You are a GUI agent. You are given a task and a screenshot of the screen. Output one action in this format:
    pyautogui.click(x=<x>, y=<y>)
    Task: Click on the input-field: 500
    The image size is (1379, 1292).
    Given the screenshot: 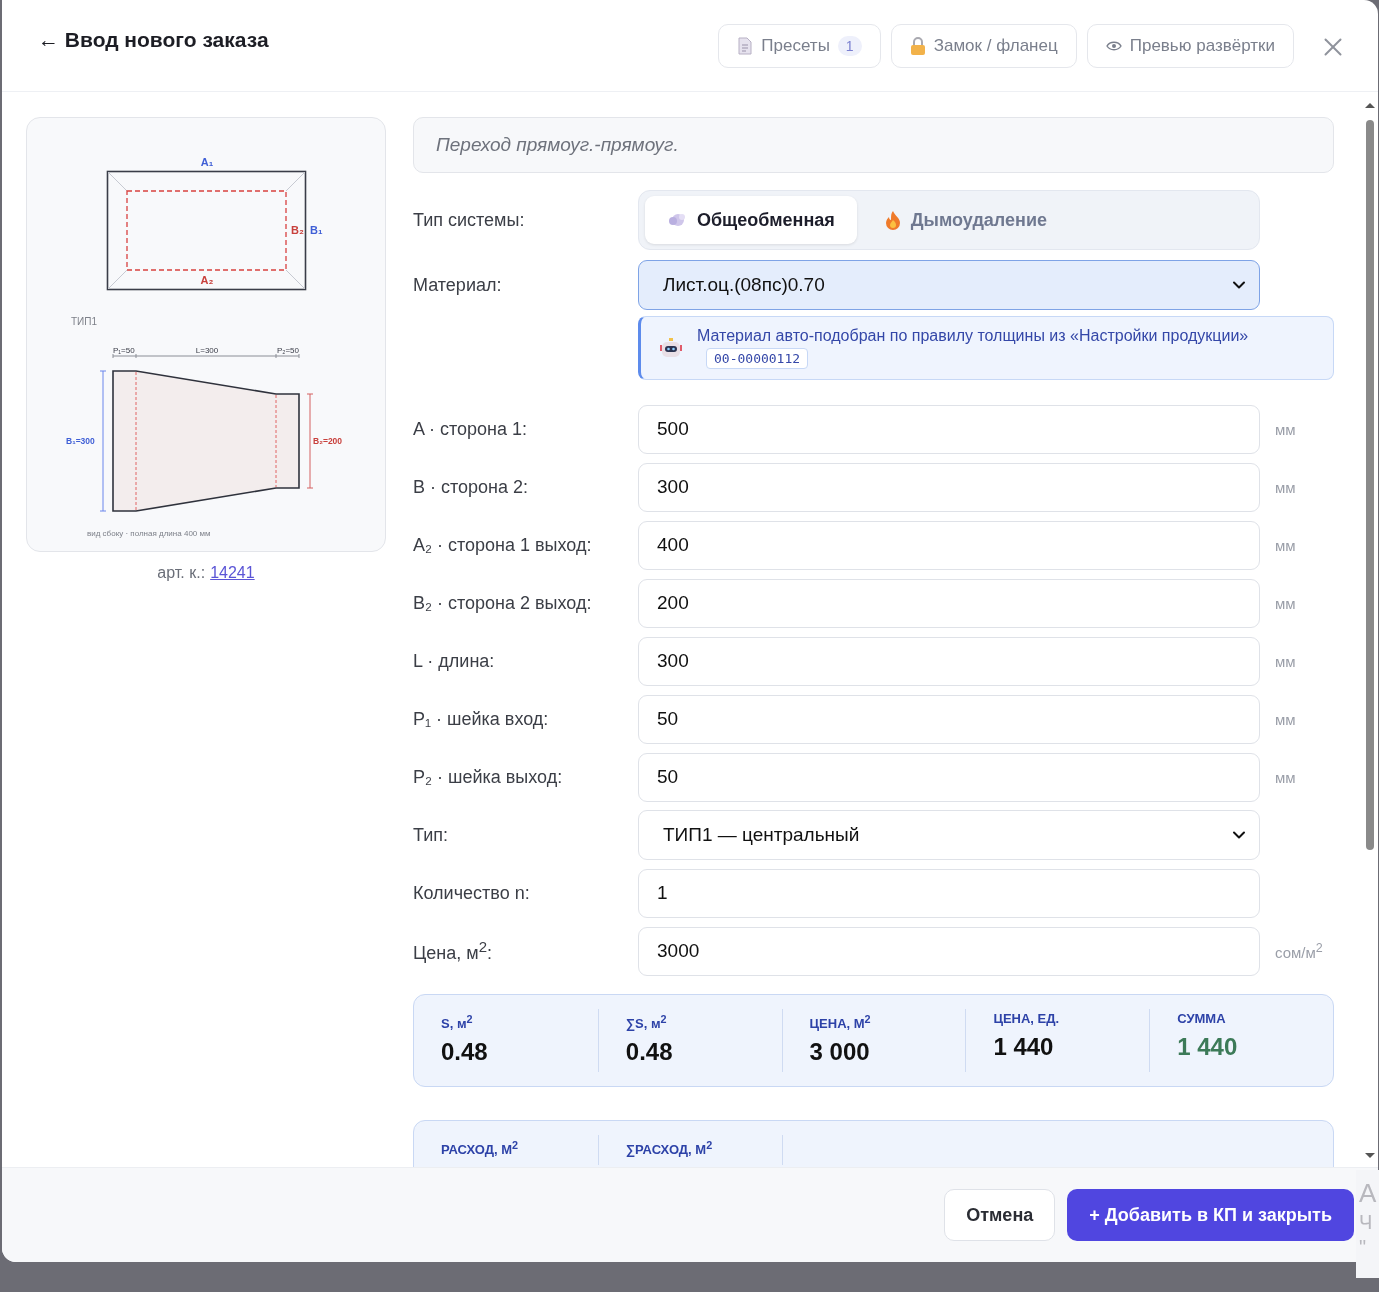 What is the action you would take?
    pyautogui.click(x=949, y=429)
    